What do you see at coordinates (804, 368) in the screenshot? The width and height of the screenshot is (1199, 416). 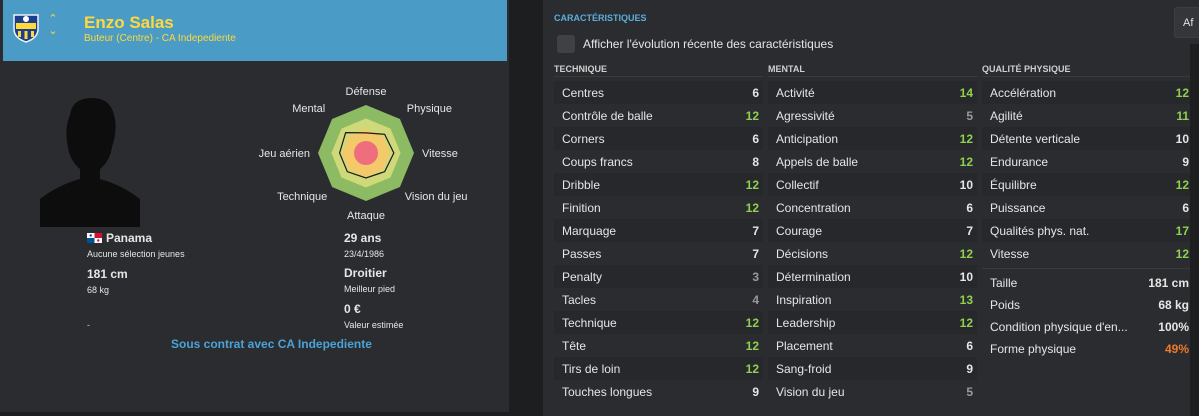 I see `attribute-name: Sang-froid` at bounding box center [804, 368].